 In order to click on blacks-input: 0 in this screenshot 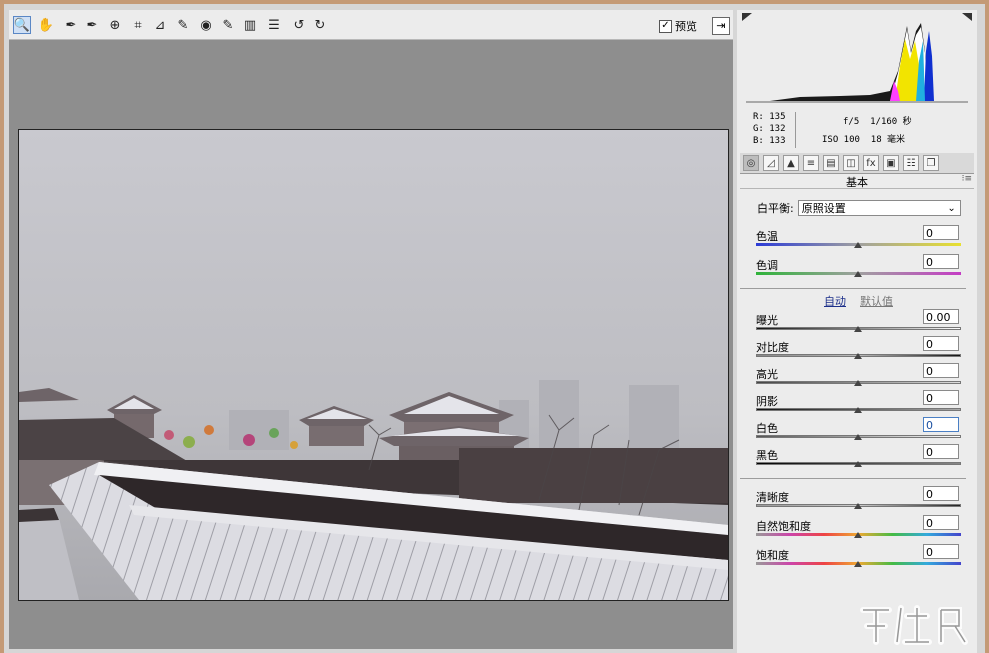, I will do `click(941, 451)`.